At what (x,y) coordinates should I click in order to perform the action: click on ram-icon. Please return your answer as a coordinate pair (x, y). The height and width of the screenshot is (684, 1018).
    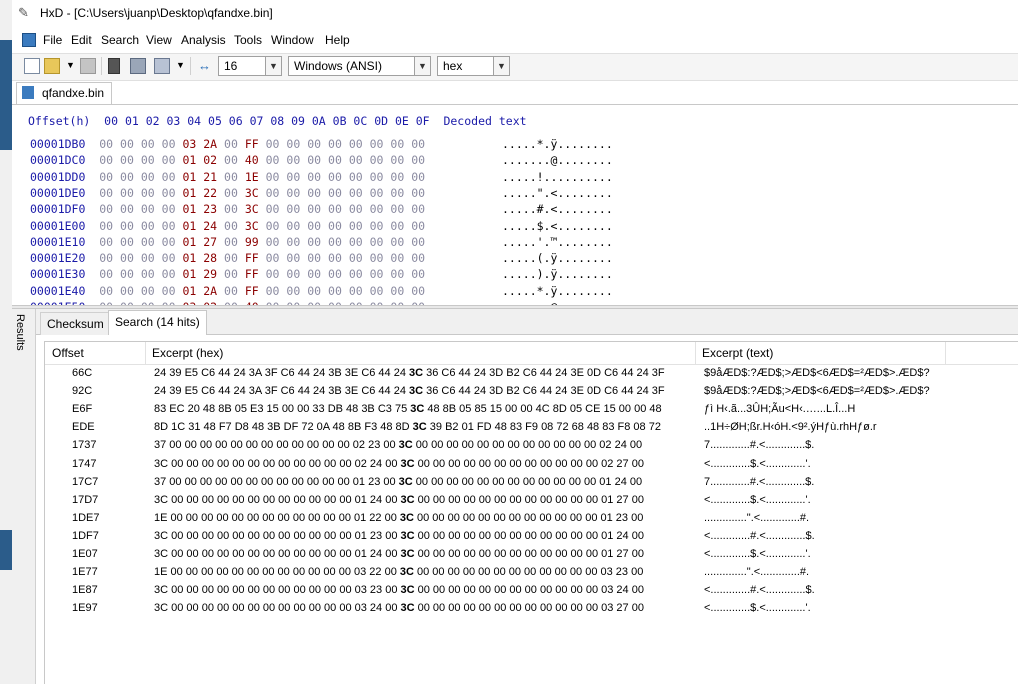
    Looking at the image, I should click on (114, 66).